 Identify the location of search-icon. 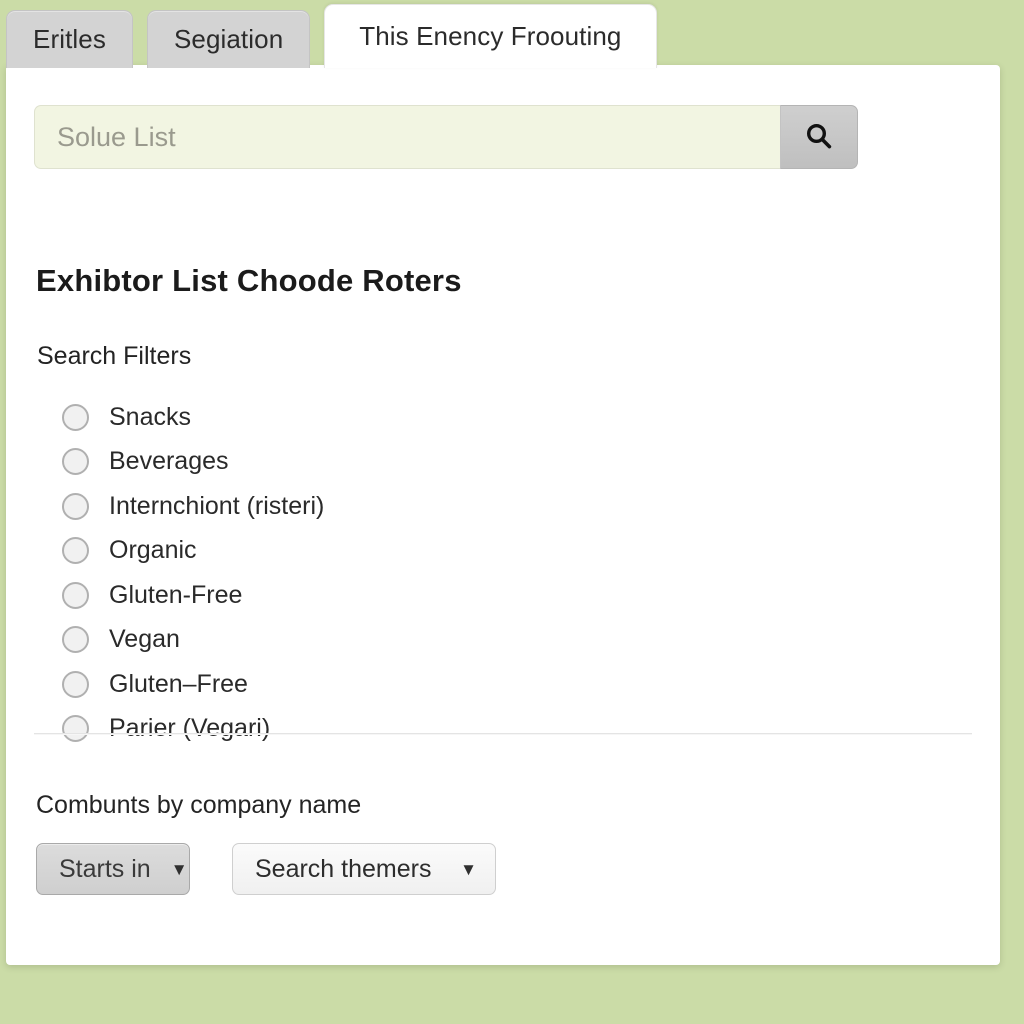
(819, 137).